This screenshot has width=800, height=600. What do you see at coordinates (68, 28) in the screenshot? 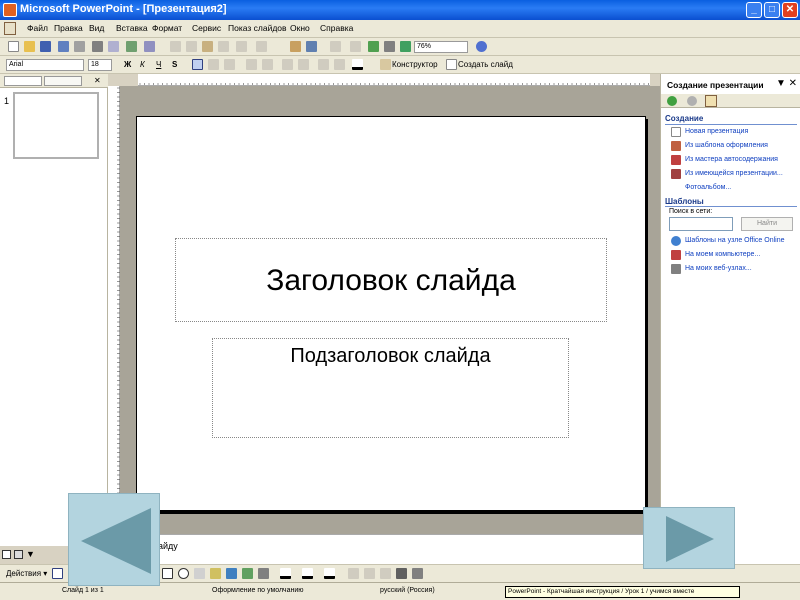
I see `menu-edit: Правка` at bounding box center [68, 28].